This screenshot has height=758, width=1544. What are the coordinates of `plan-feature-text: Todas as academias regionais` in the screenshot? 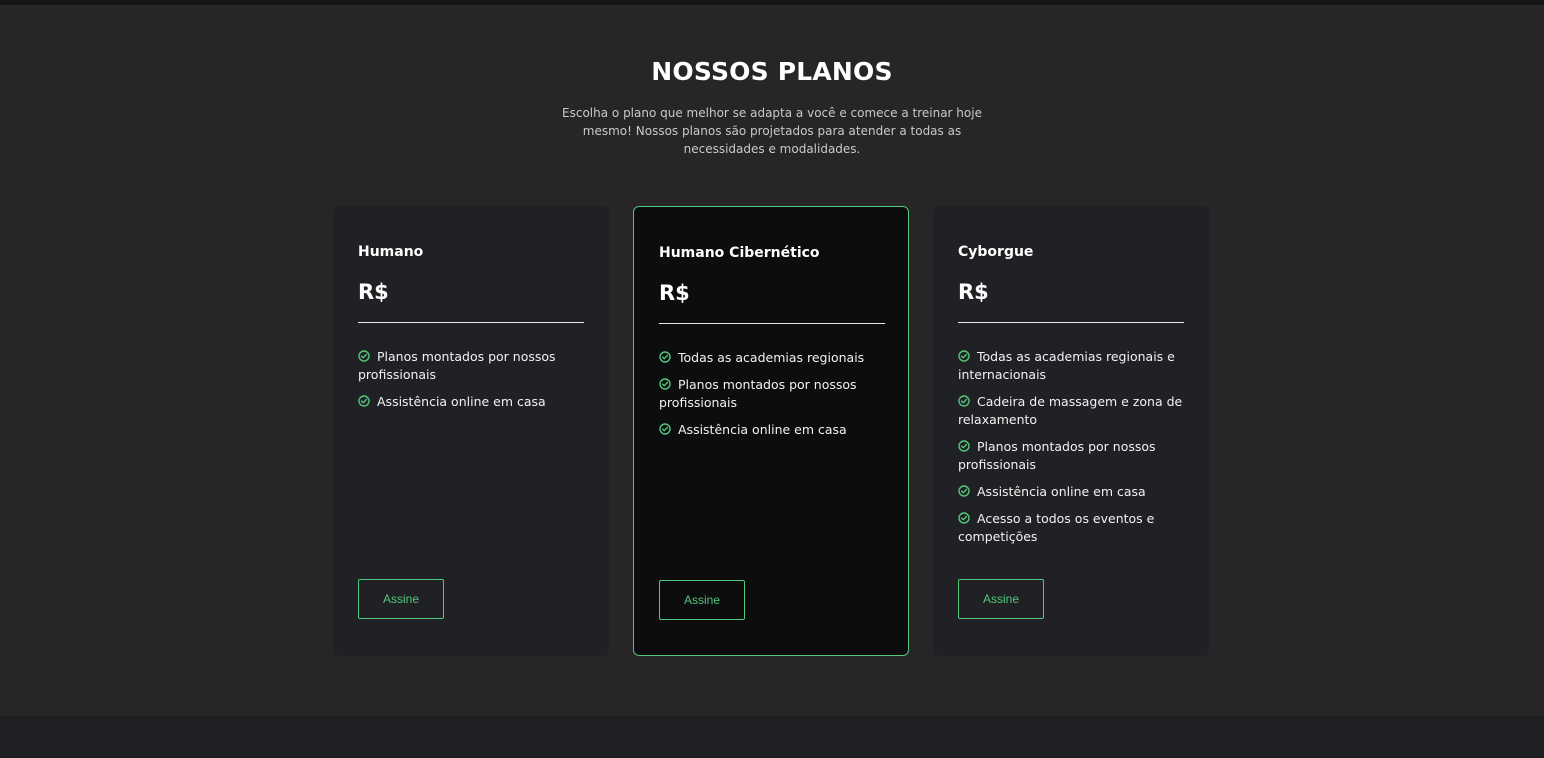 It's located at (771, 357).